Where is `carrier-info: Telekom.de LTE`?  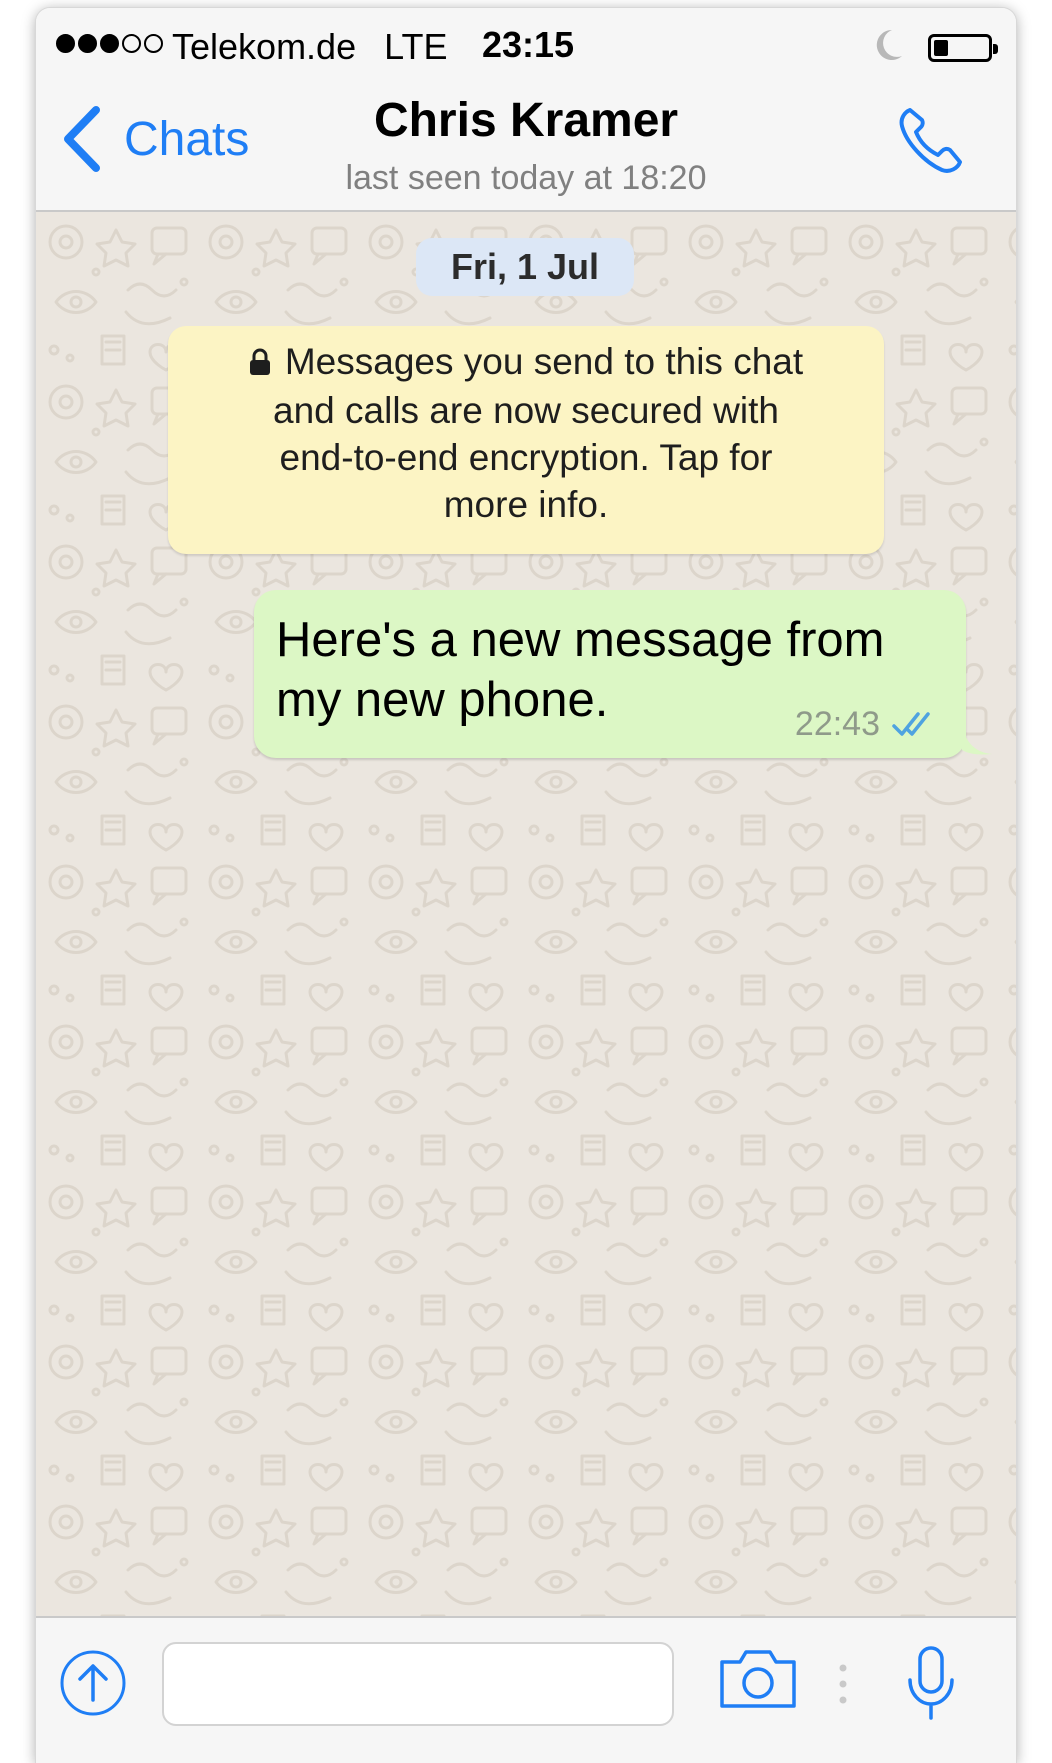 carrier-info: Telekom.de LTE is located at coordinates (323, 47).